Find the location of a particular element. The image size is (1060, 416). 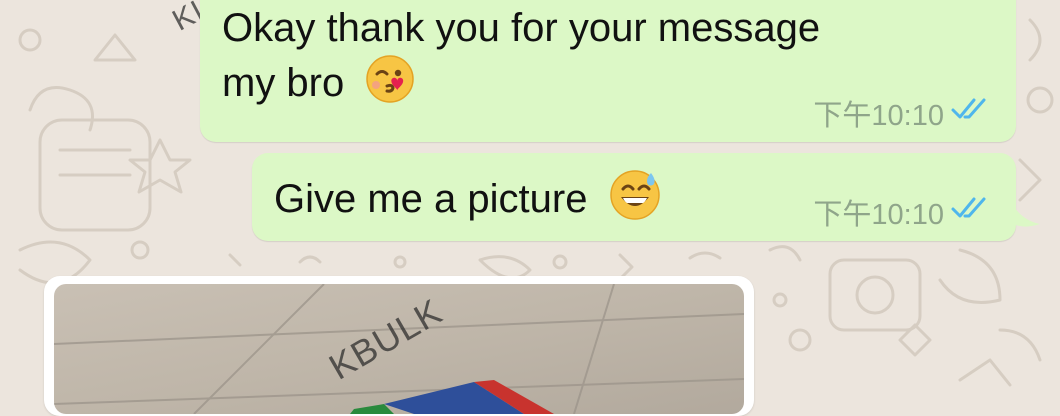

grinning-face-with-sweat-icon is located at coordinates (635, 201).